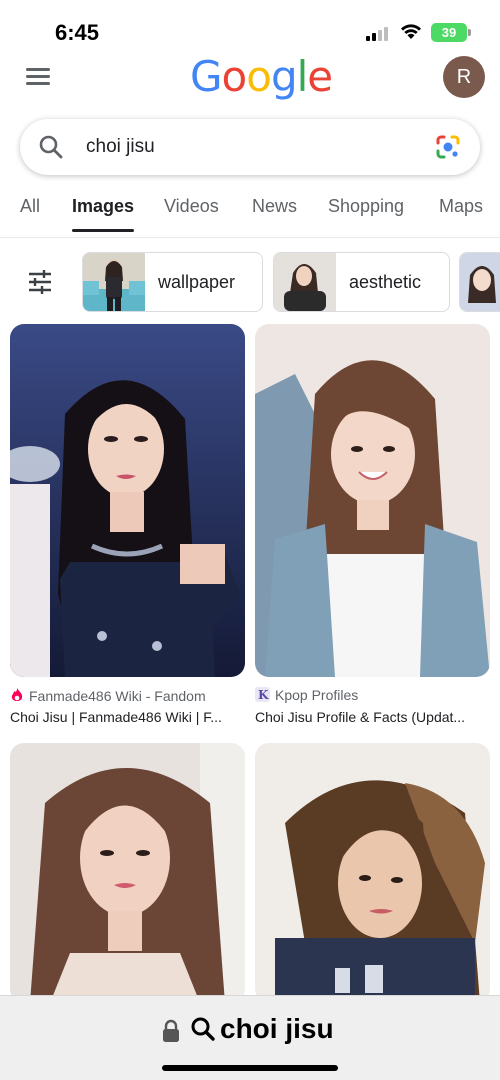 This screenshot has height=1080, width=500. Describe the element at coordinates (51, 147) in the screenshot. I see `search-icon` at that location.